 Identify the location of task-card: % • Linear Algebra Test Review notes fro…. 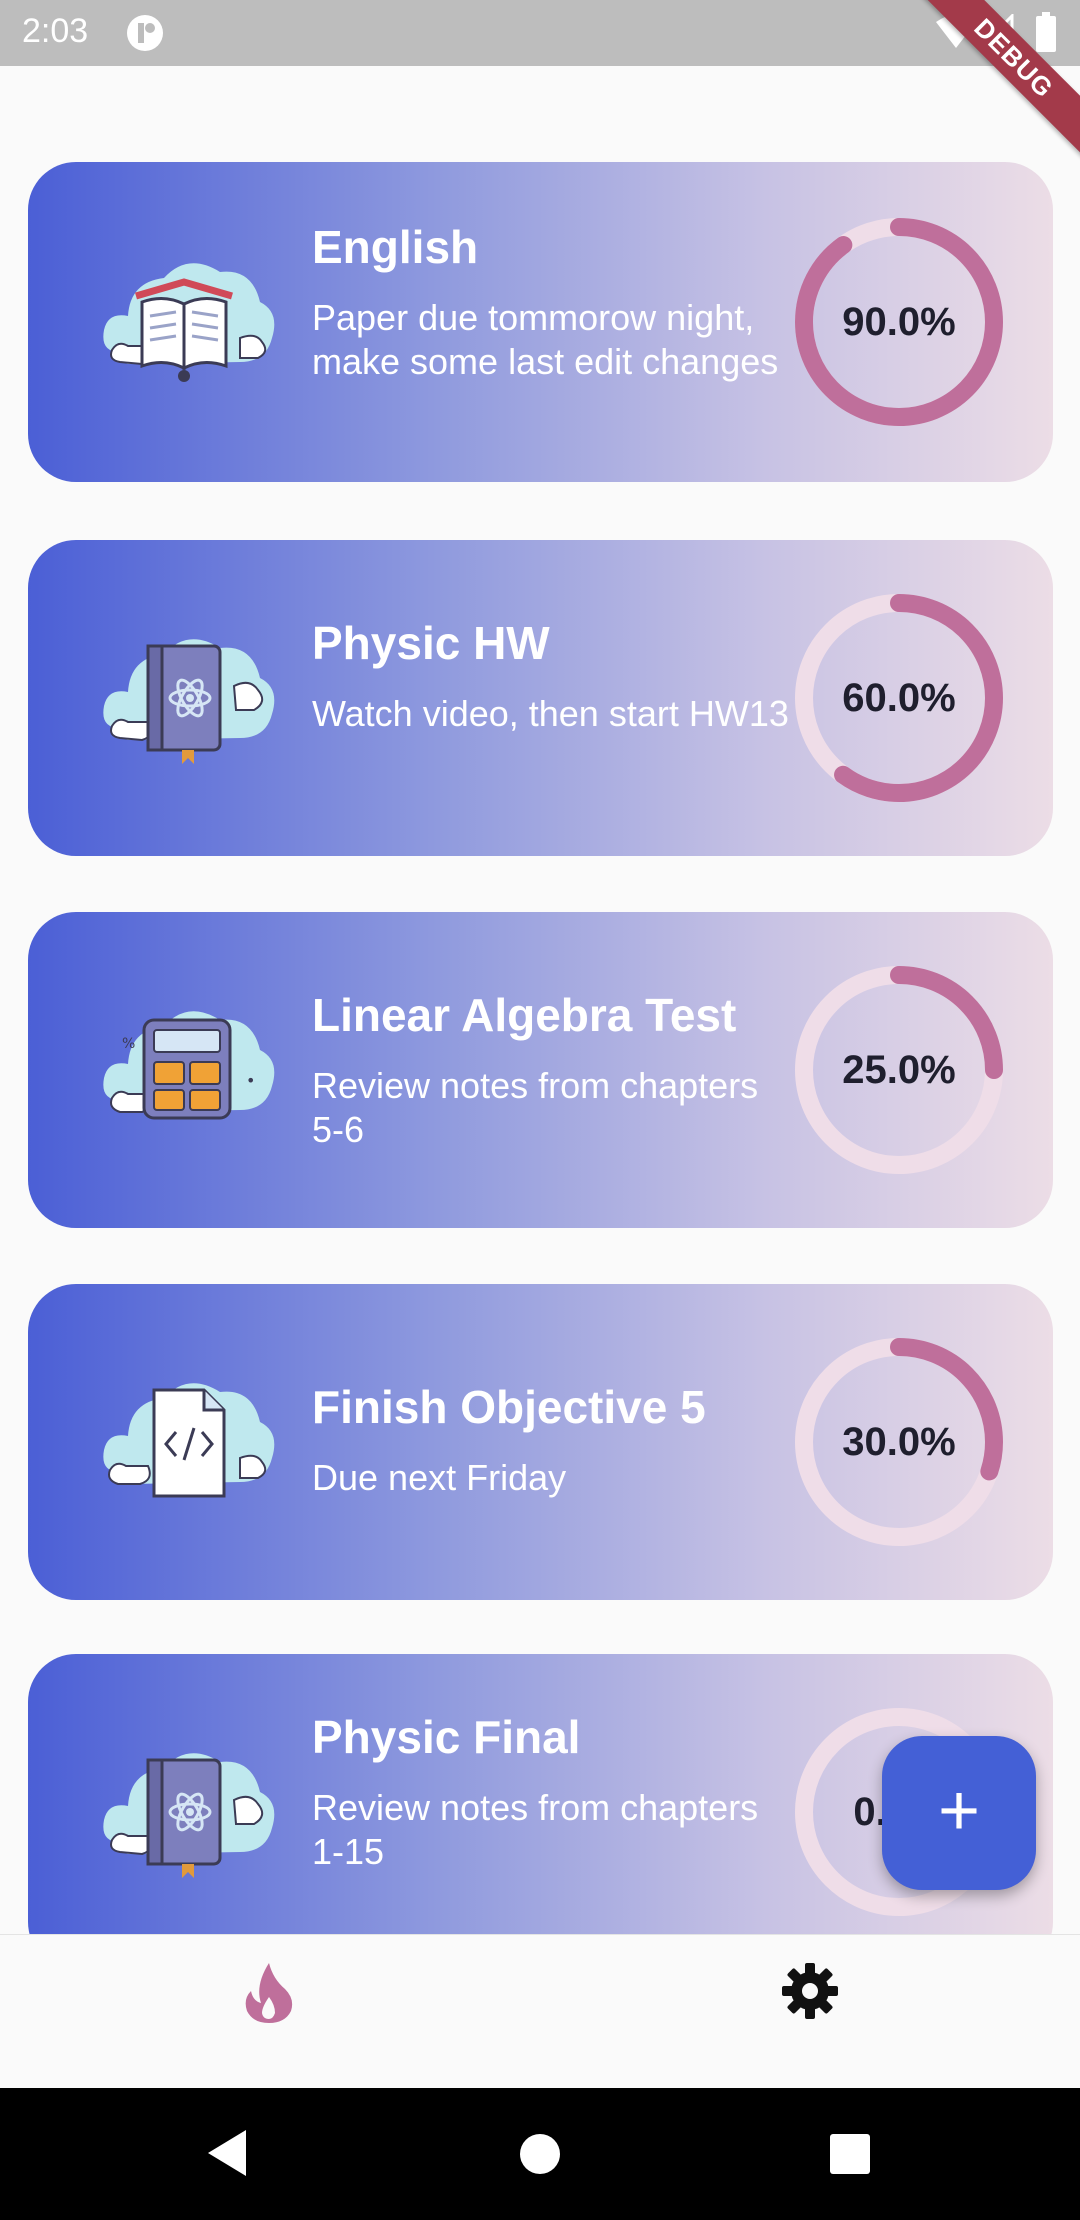
(540, 1070).